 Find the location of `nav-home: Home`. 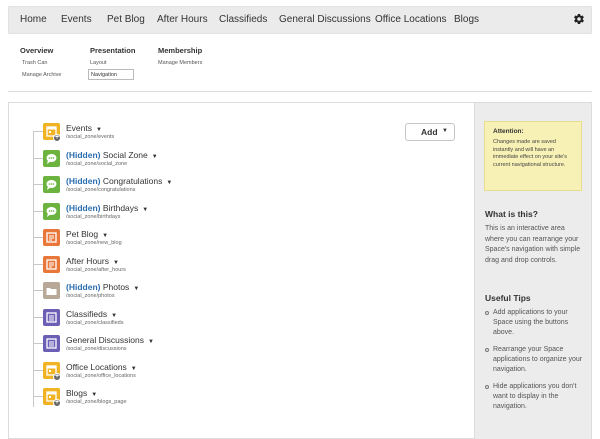

nav-home: Home is located at coordinates (33, 19).